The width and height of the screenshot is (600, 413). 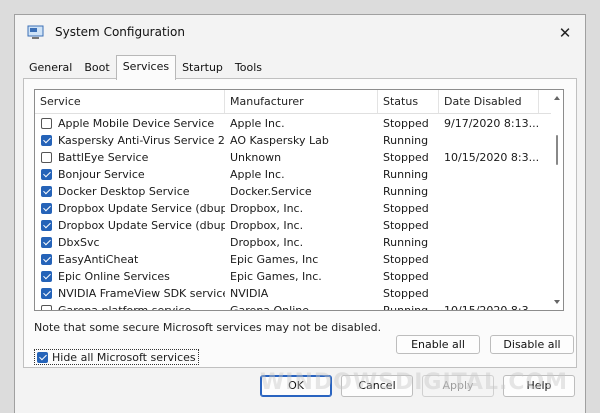 What do you see at coordinates (458, 386) in the screenshot?
I see `apply-button: Apply` at bounding box center [458, 386].